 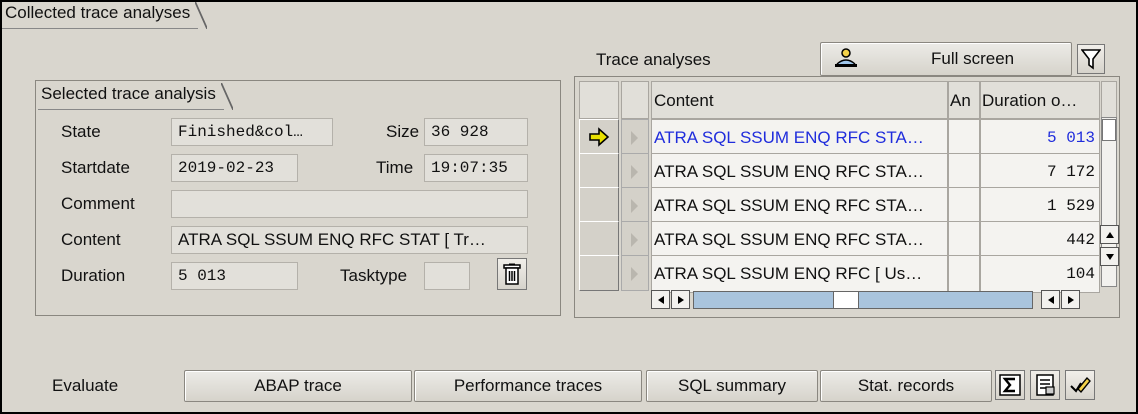 I want to click on startdate-field: 2019-02-23, so click(x=234, y=168).